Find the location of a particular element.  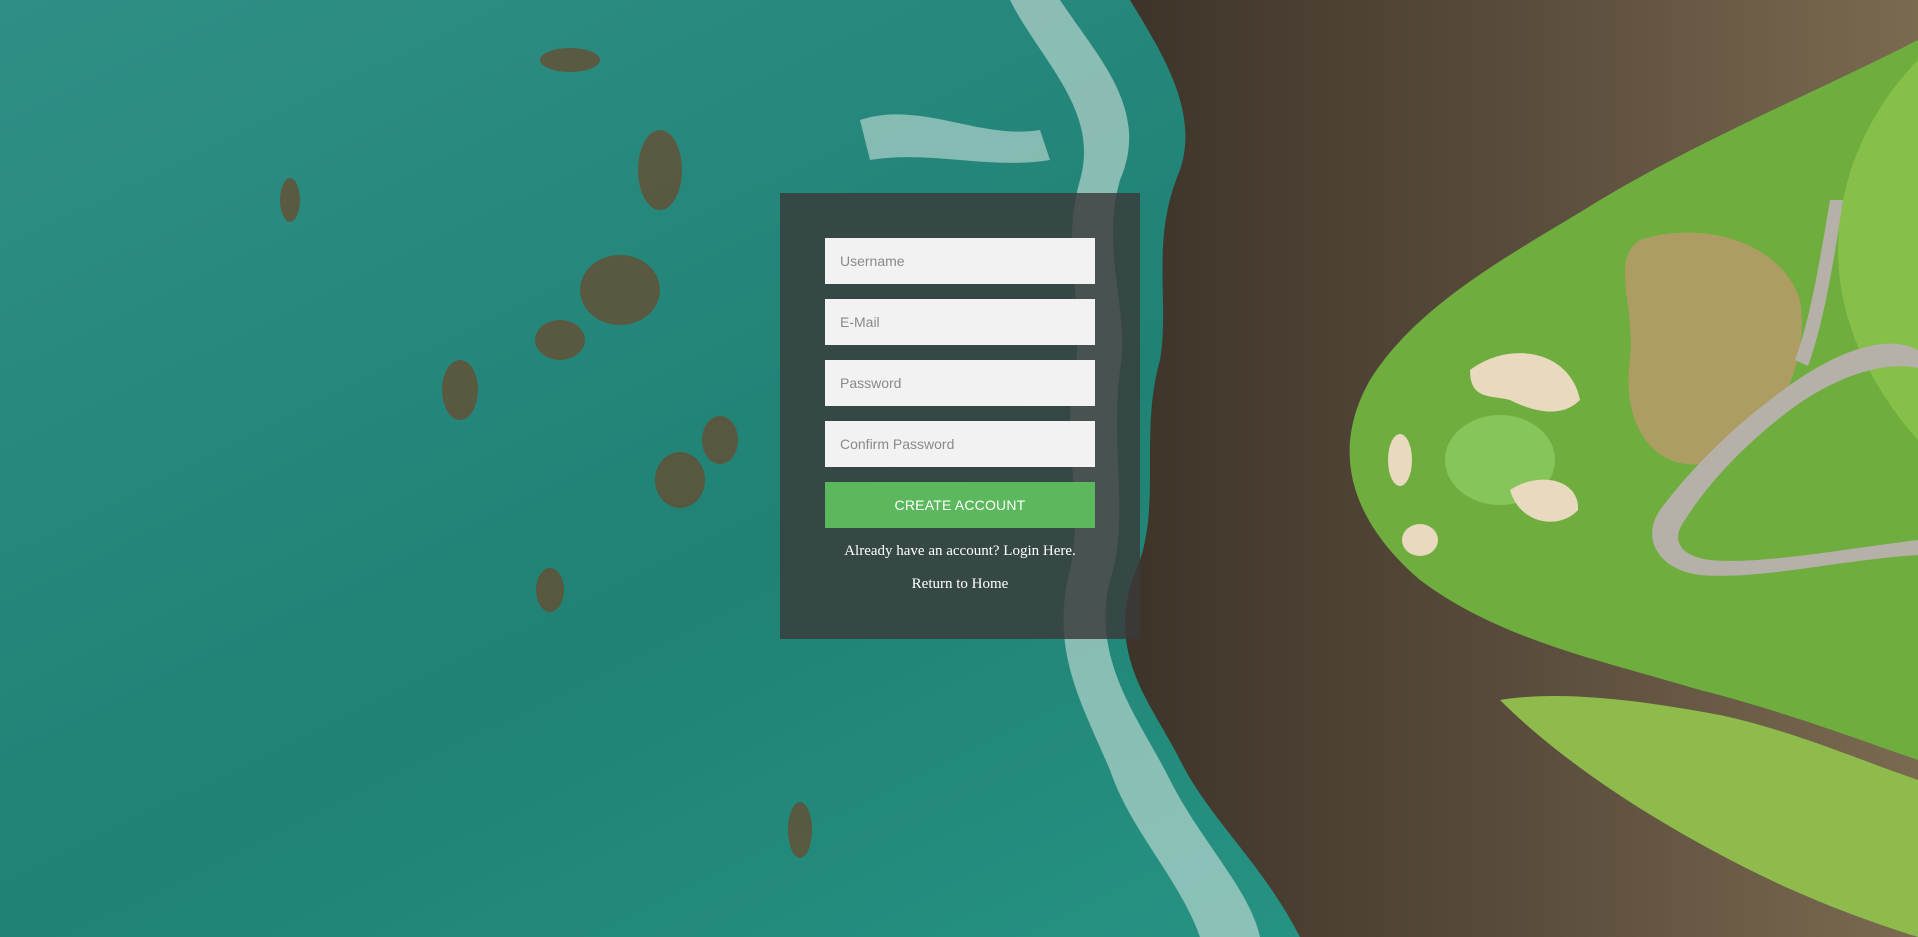

username-input is located at coordinates (960, 261).